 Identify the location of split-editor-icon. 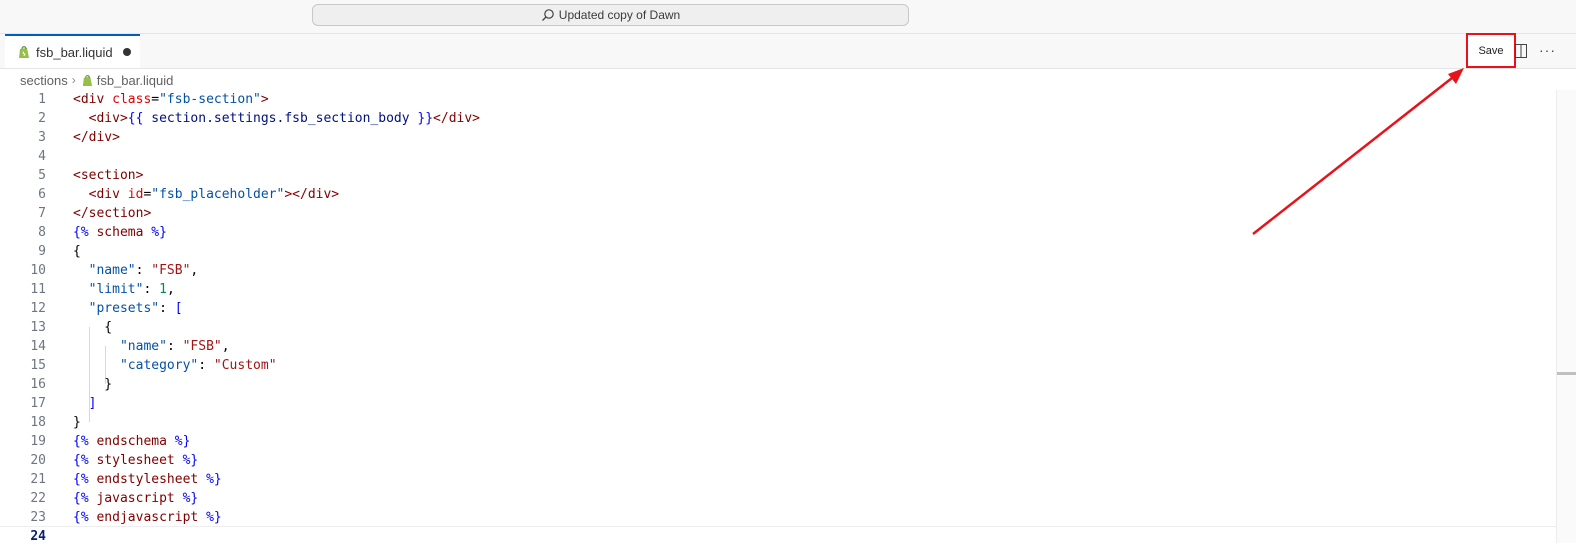
(1521, 51).